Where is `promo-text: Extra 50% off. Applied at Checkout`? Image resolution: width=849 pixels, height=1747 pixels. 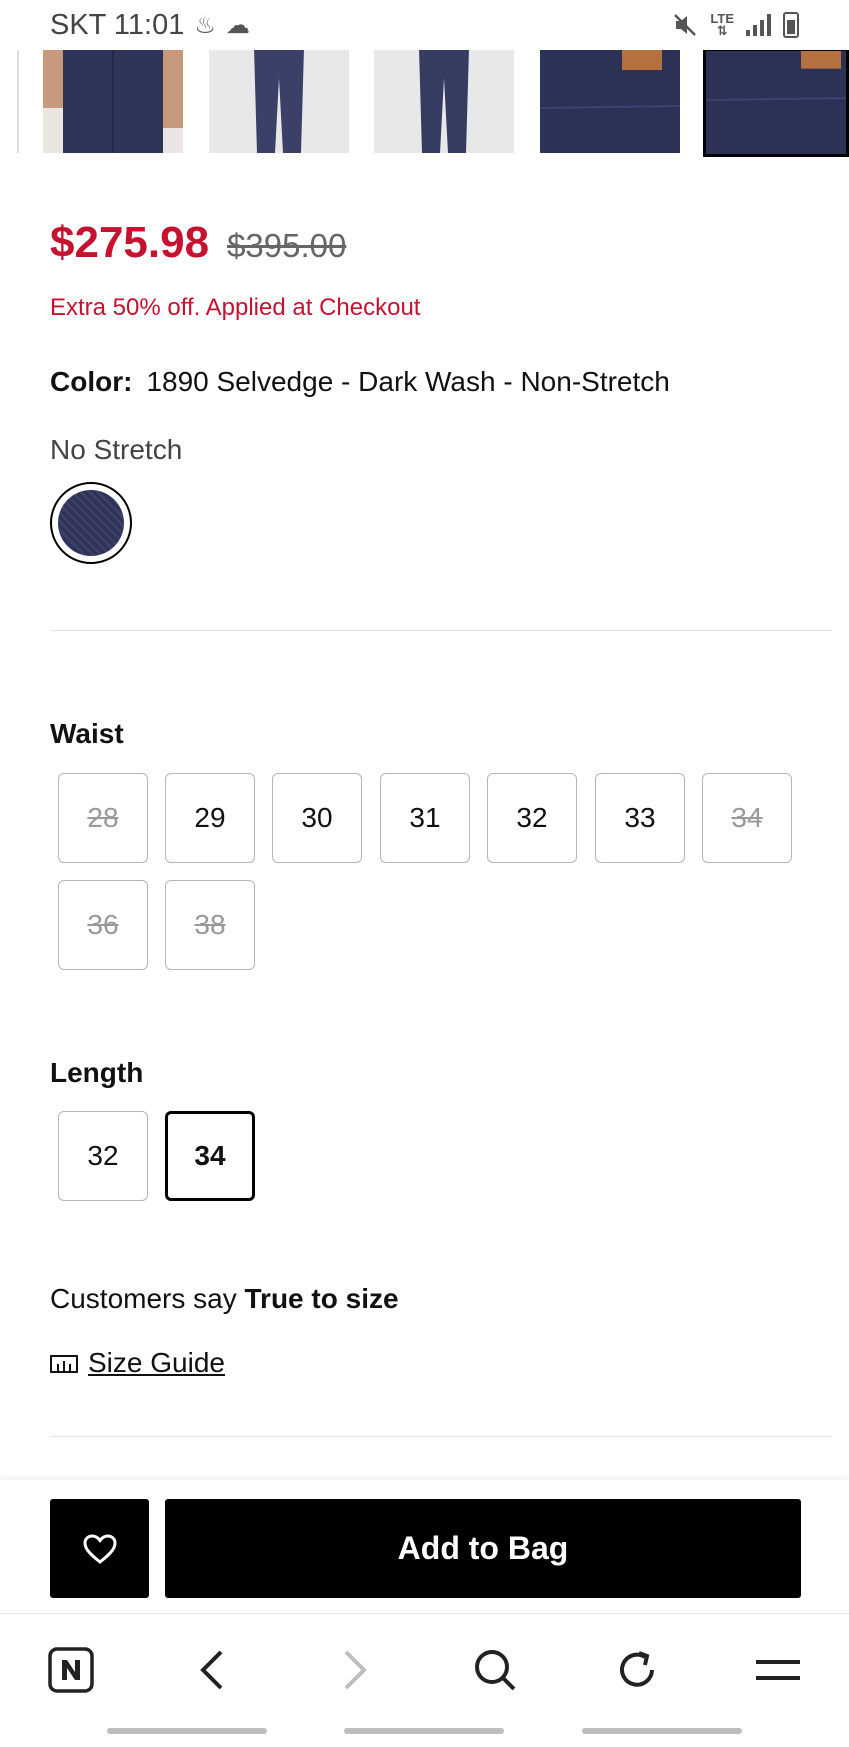 promo-text: Extra 50% off. Applied at Checkout is located at coordinates (235, 307).